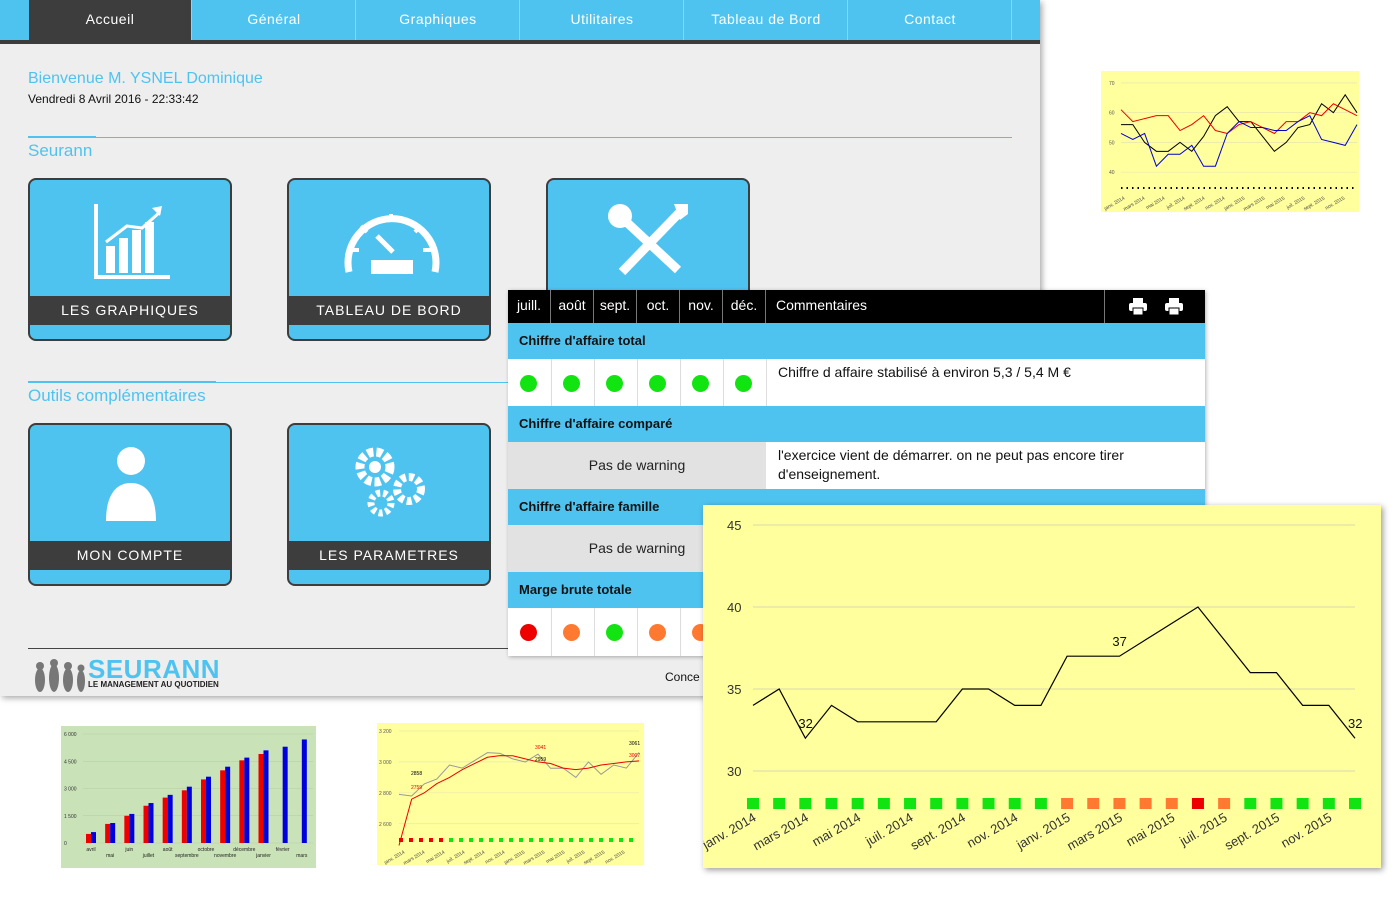 The image size is (1400, 900). What do you see at coordinates (602, 20) in the screenshot?
I see `tab-utilitaires: Utilitaires` at bounding box center [602, 20].